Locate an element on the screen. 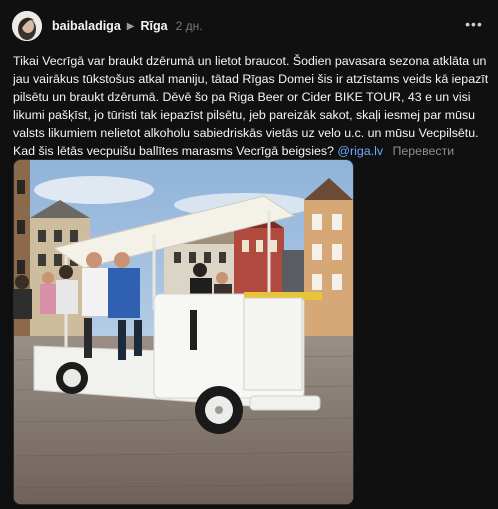 The image size is (498, 509). avatar is located at coordinates (27, 26).